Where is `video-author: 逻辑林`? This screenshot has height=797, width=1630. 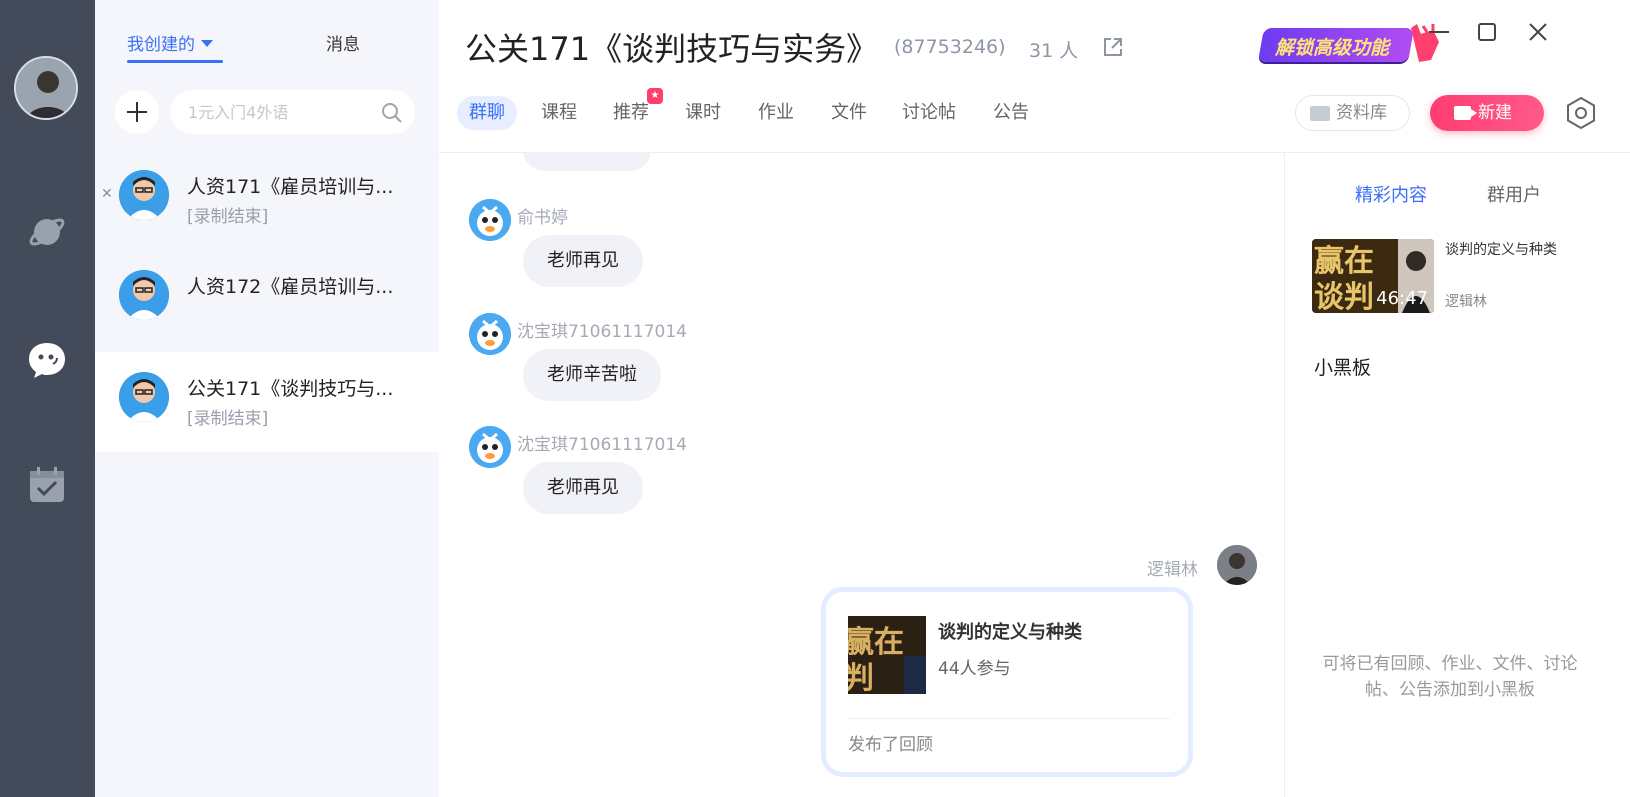
video-author: 逻辑林 is located at coordinates (1466, 302).